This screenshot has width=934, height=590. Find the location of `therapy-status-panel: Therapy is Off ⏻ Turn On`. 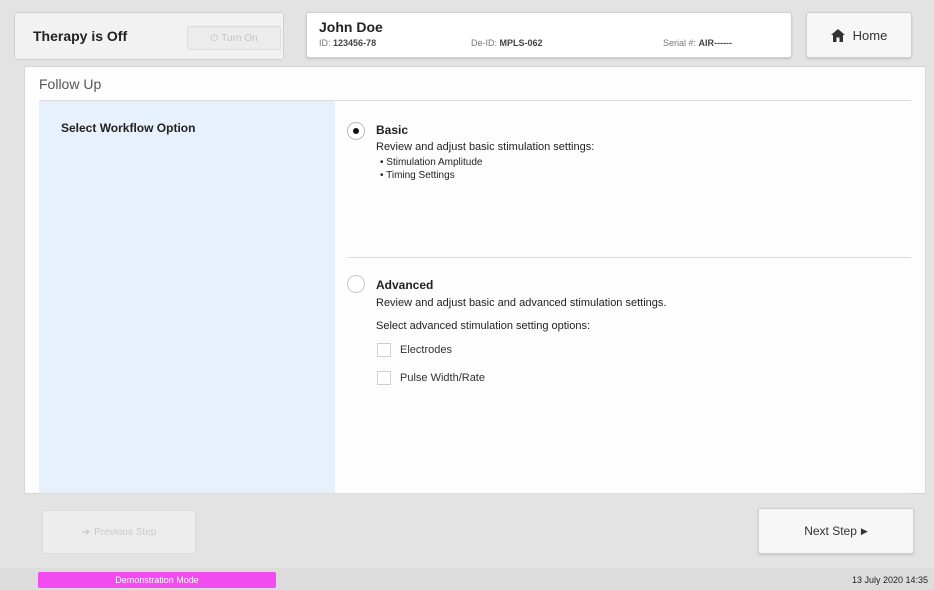

therapy-status-panel: Therapy is Off ⏻ Turn On is located at coordinates (149, 36).